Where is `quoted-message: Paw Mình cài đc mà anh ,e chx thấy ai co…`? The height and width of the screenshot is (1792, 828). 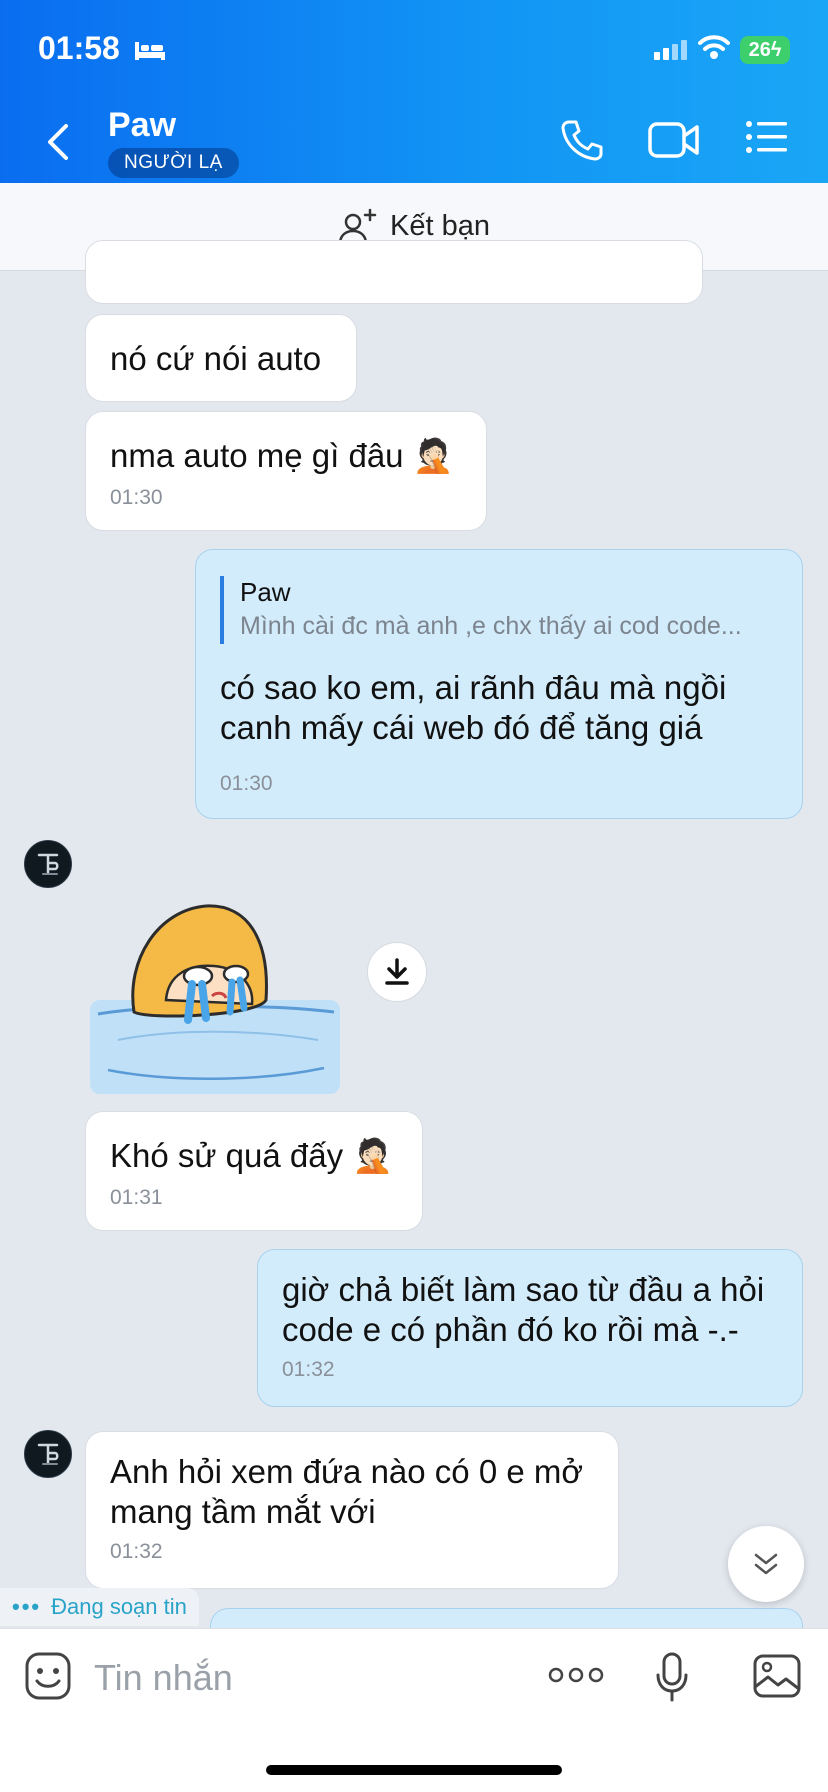
quoted-message: Paw Mình cài đc mà anh ,e chx thấy ai co… is located at coordinates (499, 610).